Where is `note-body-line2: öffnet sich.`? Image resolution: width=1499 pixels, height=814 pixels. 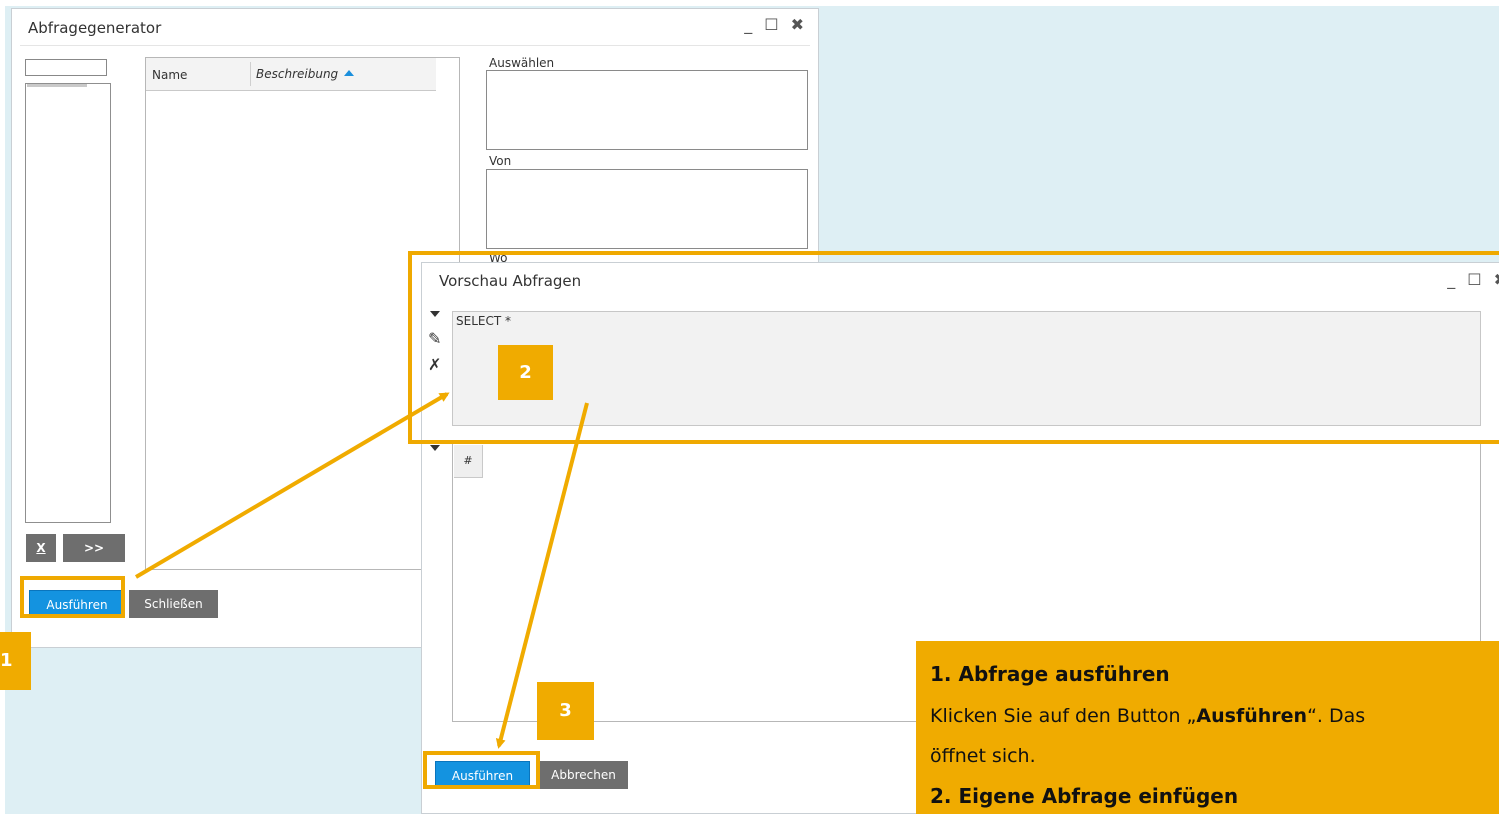 note-body-line2: öffnet sich. is located at coordinates (983, 756).